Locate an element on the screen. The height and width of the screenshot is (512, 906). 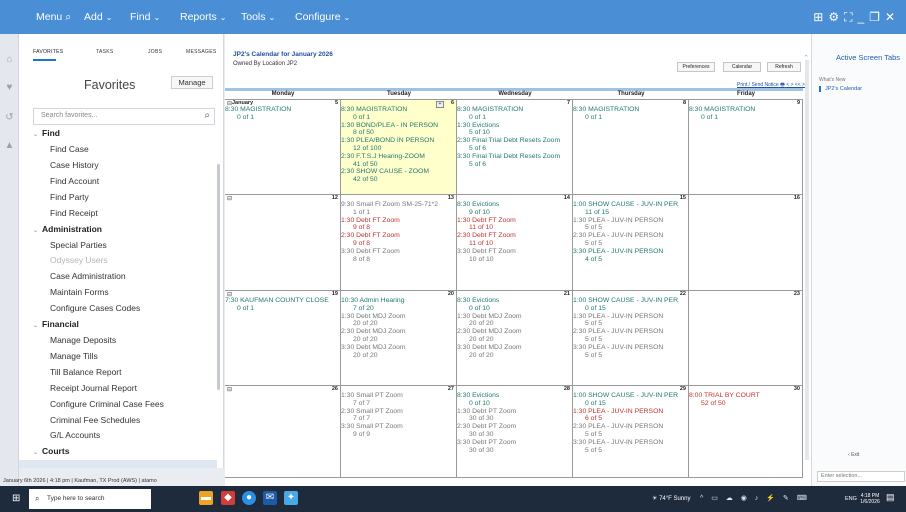
event-title: 1:30 Debt MDJ Zoom is located at coordinates (373, 316).